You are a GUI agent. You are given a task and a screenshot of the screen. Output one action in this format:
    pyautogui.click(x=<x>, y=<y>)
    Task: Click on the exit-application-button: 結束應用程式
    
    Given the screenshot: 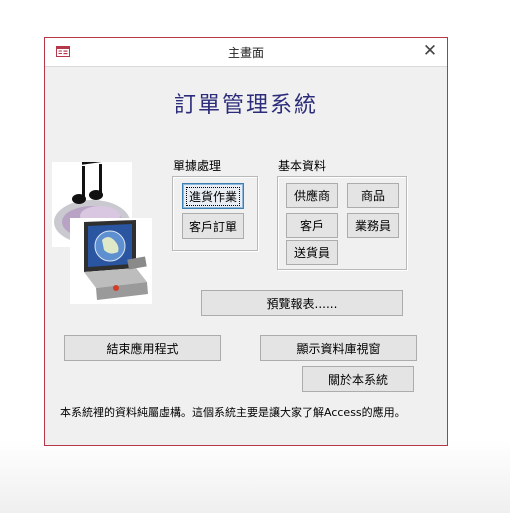 What is the action you would take?
    pyautogui.click(x=142, y=348)
    